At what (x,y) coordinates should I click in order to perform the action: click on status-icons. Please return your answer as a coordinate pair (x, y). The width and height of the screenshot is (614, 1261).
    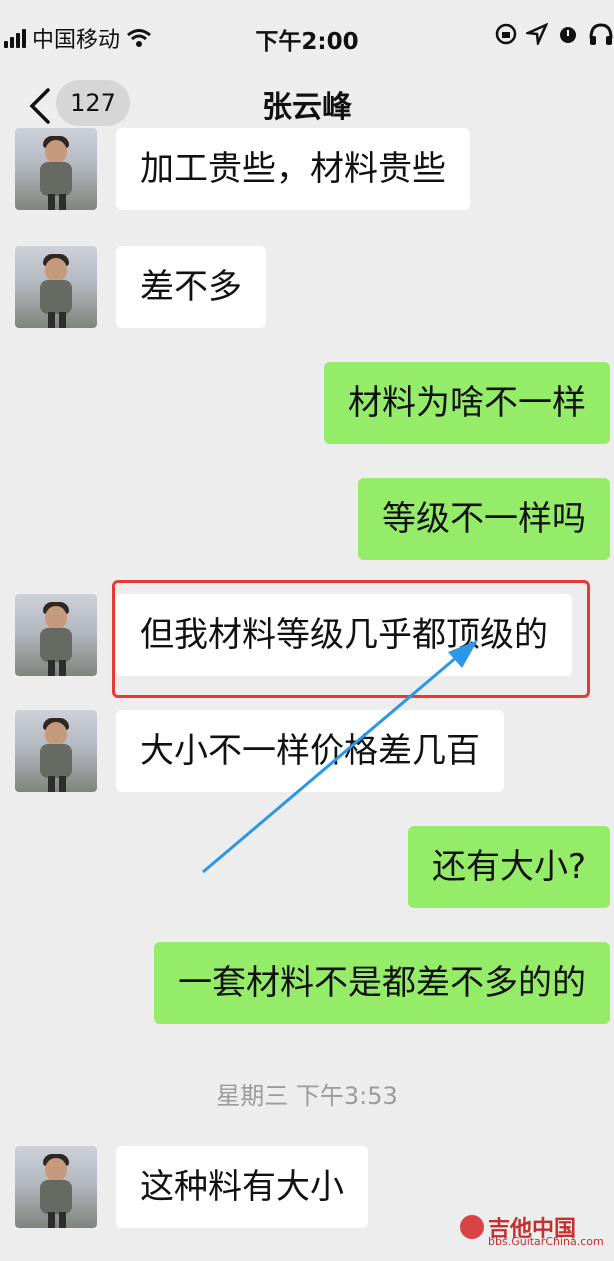
    Looking at the image, I should click on (554, 34).